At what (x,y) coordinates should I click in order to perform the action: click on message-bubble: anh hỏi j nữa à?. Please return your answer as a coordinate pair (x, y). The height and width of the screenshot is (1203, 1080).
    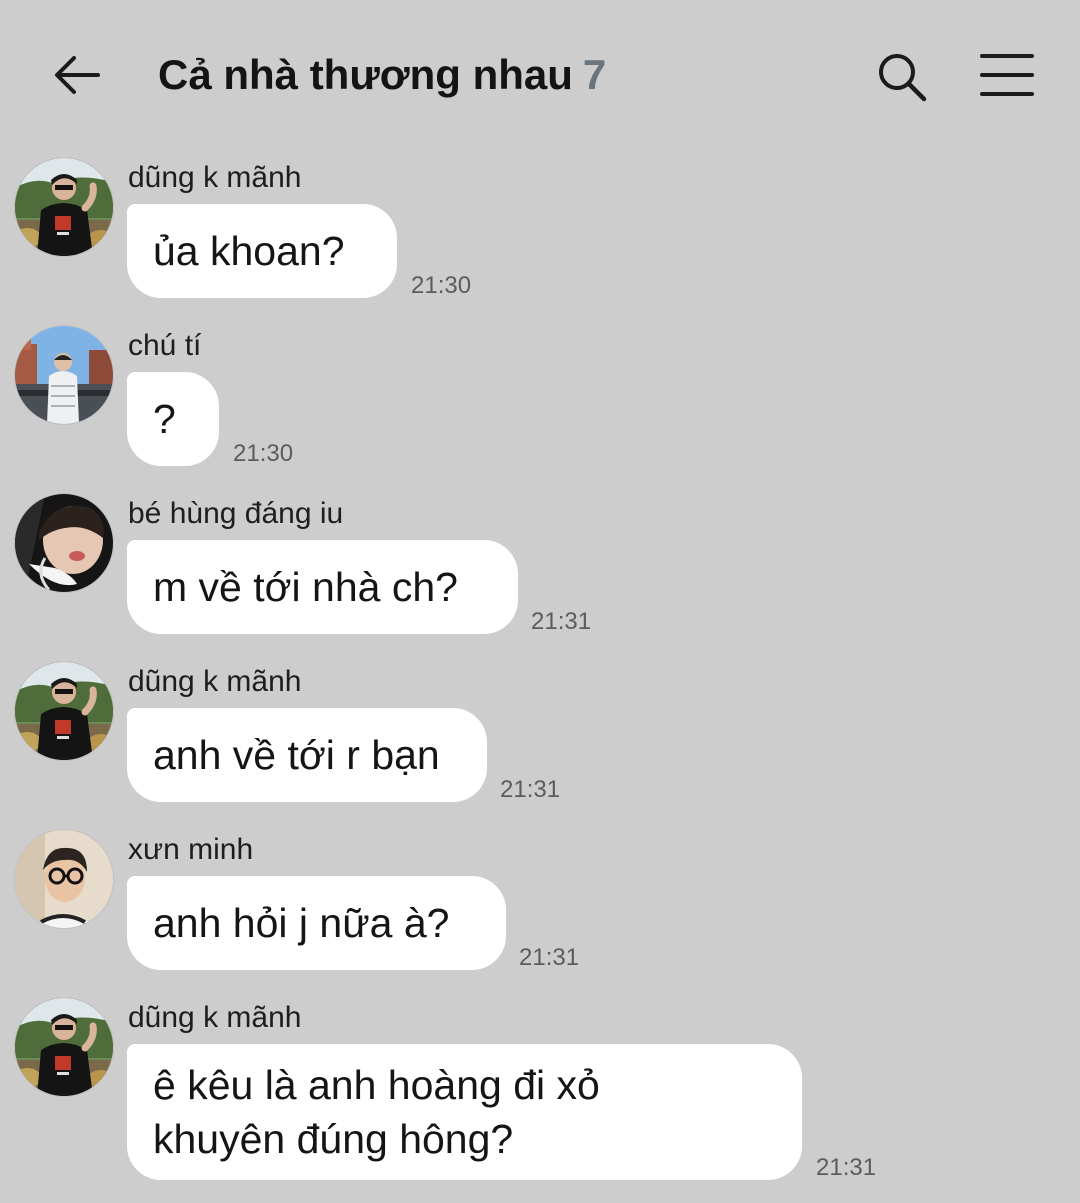
    Looking at the image, I should click on (316, 923).